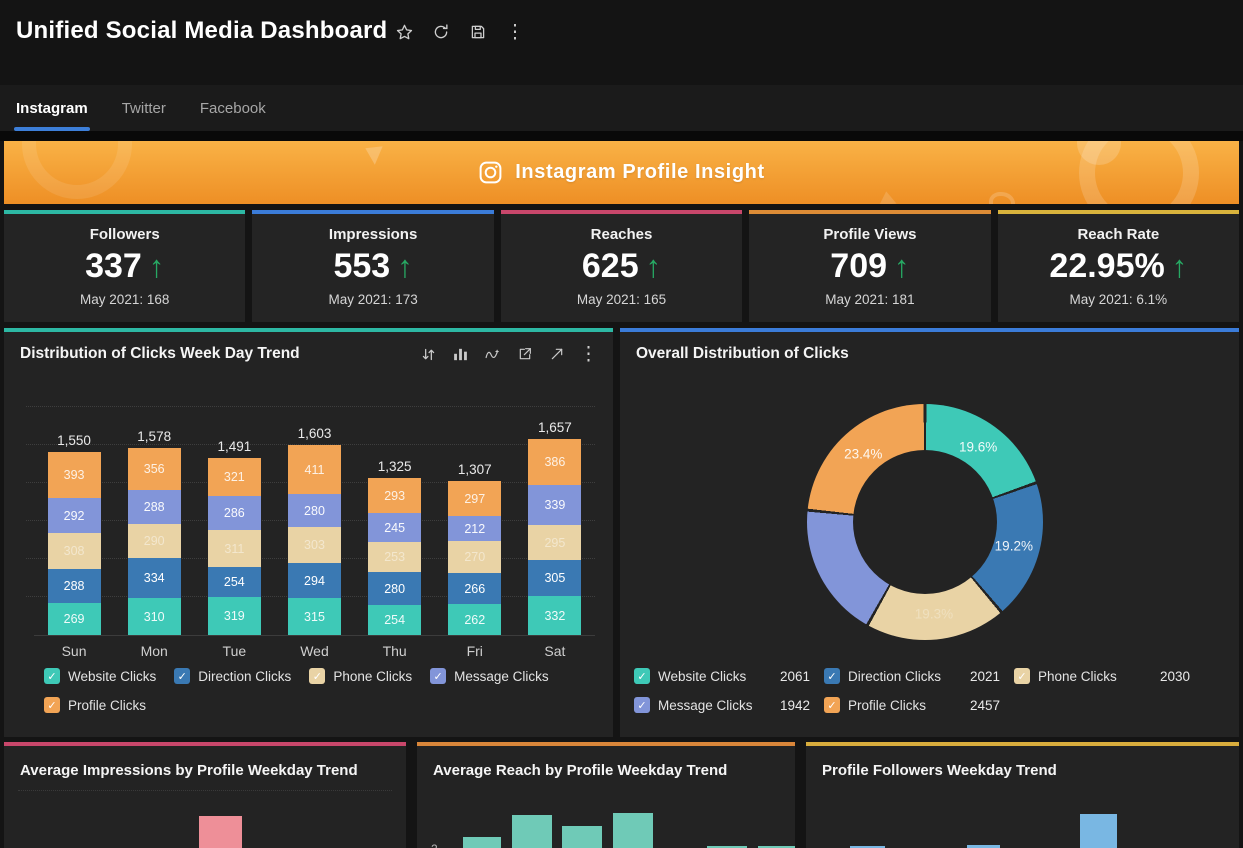  Describe the element at coordinates (95, 705) in the screenshot. I see `legend-item: ✓ Profile Clicks` at that location.